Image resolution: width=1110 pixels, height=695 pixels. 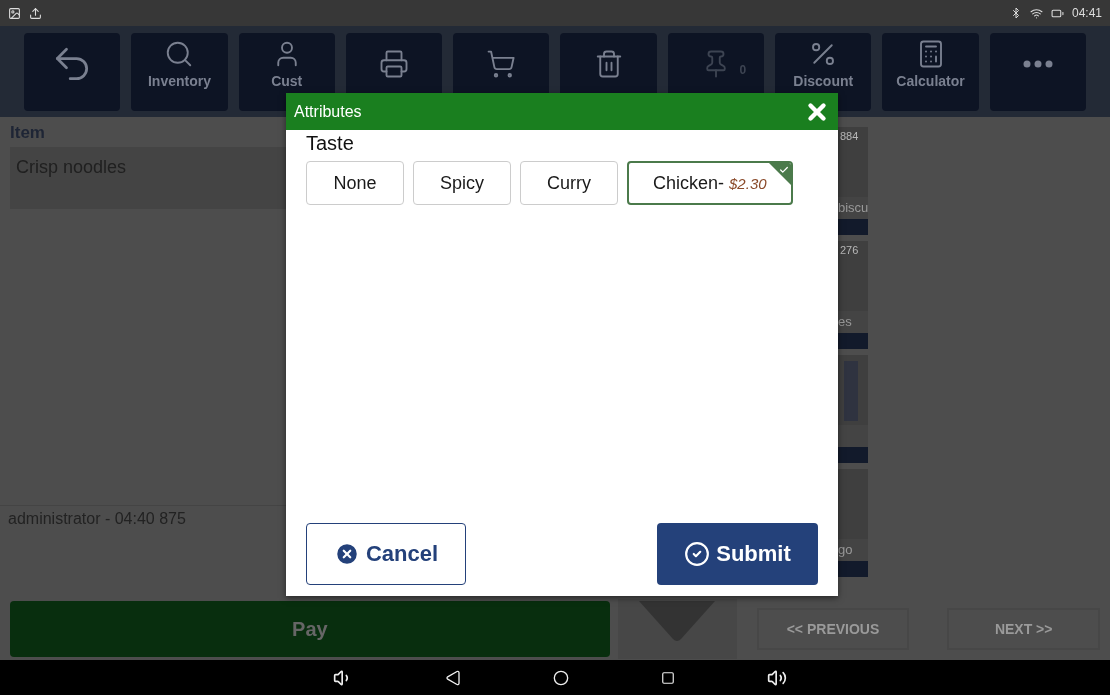 What do you see at coordinates (1086, 13) in the screenshot?
I see `clock: 04:41` at bounding box center [1086, 13].